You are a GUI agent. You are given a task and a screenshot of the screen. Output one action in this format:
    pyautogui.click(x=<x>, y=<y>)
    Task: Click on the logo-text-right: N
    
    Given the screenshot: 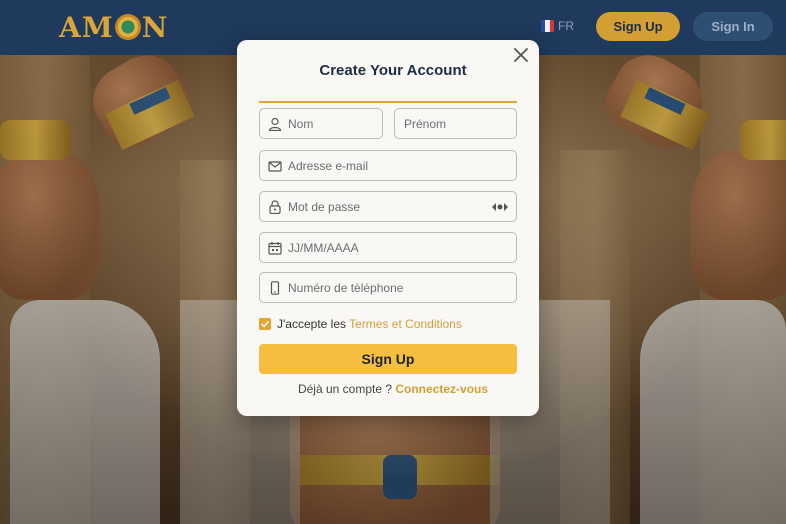 What is the action you would take?
    pyautogui.click(x=155, y=27)
    